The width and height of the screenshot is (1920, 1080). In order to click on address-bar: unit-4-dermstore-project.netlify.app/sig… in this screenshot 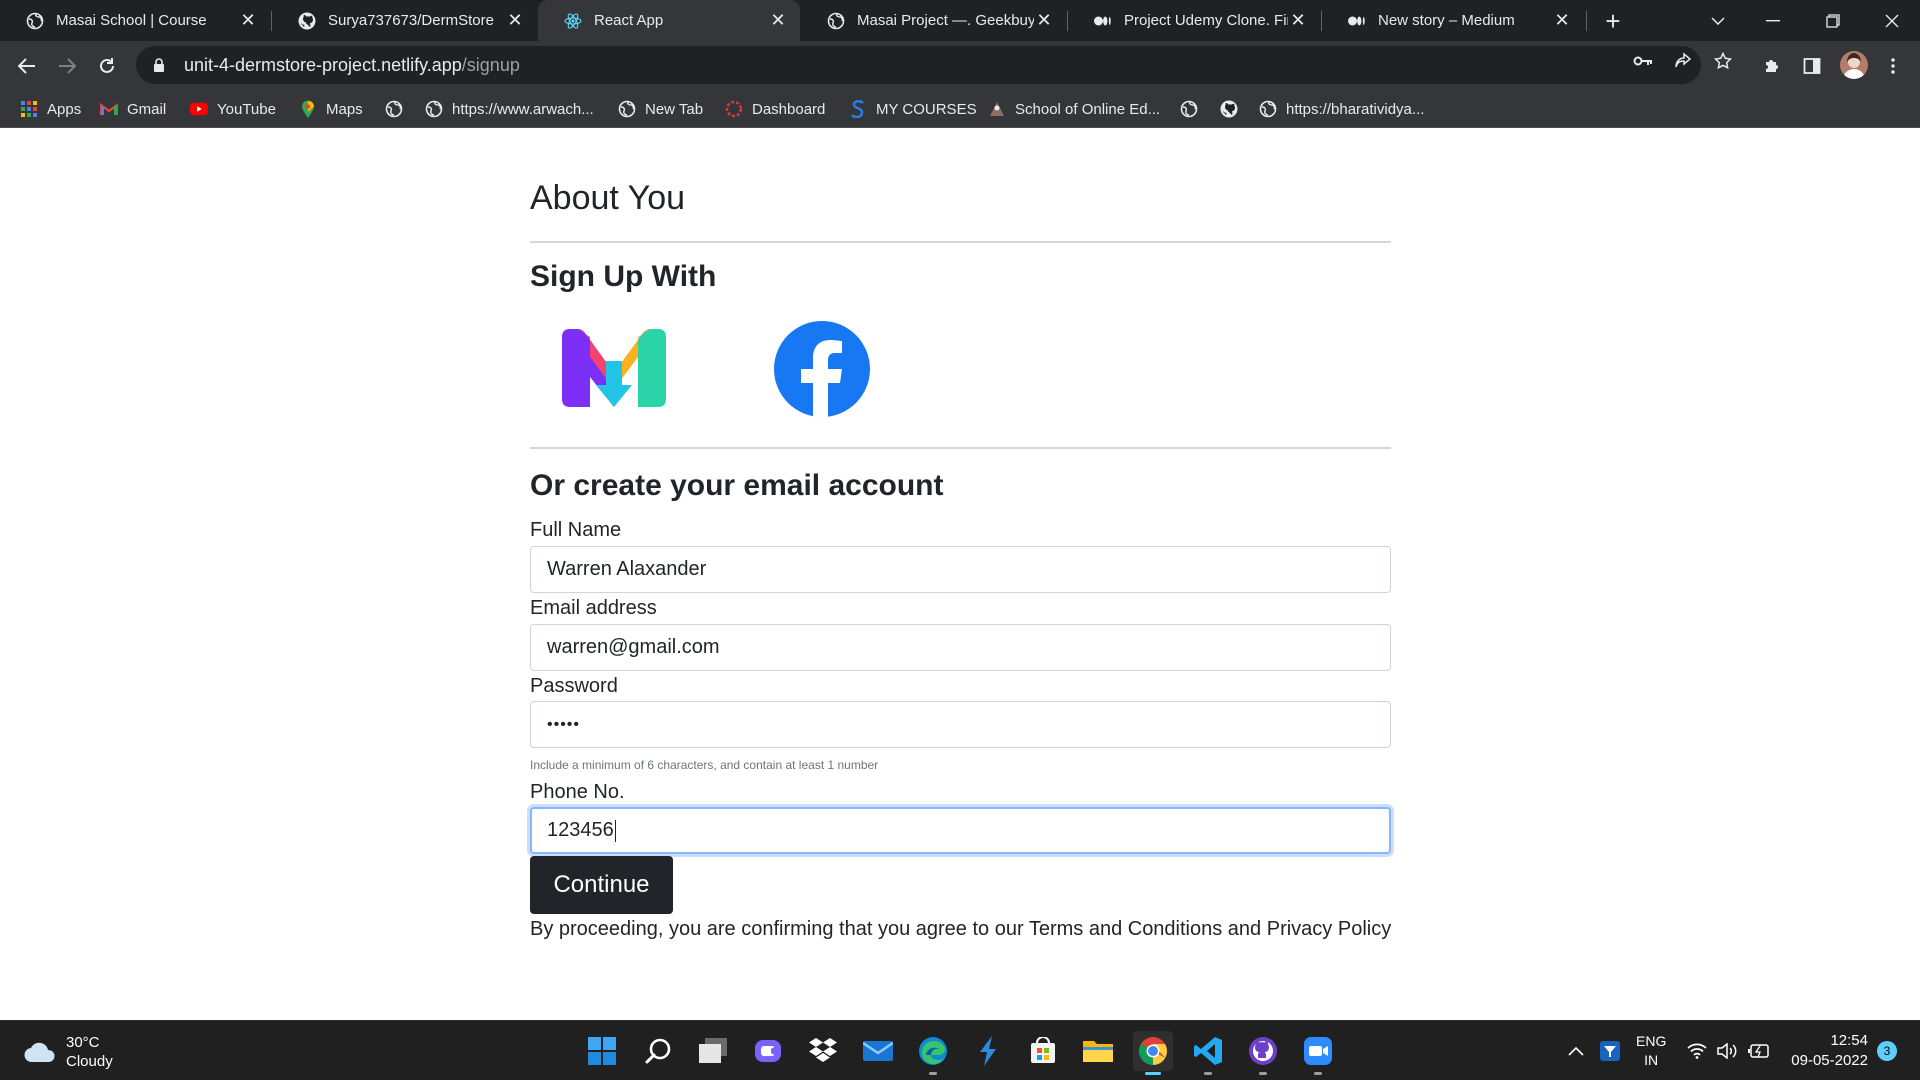, I will do `click(918, 65)`.